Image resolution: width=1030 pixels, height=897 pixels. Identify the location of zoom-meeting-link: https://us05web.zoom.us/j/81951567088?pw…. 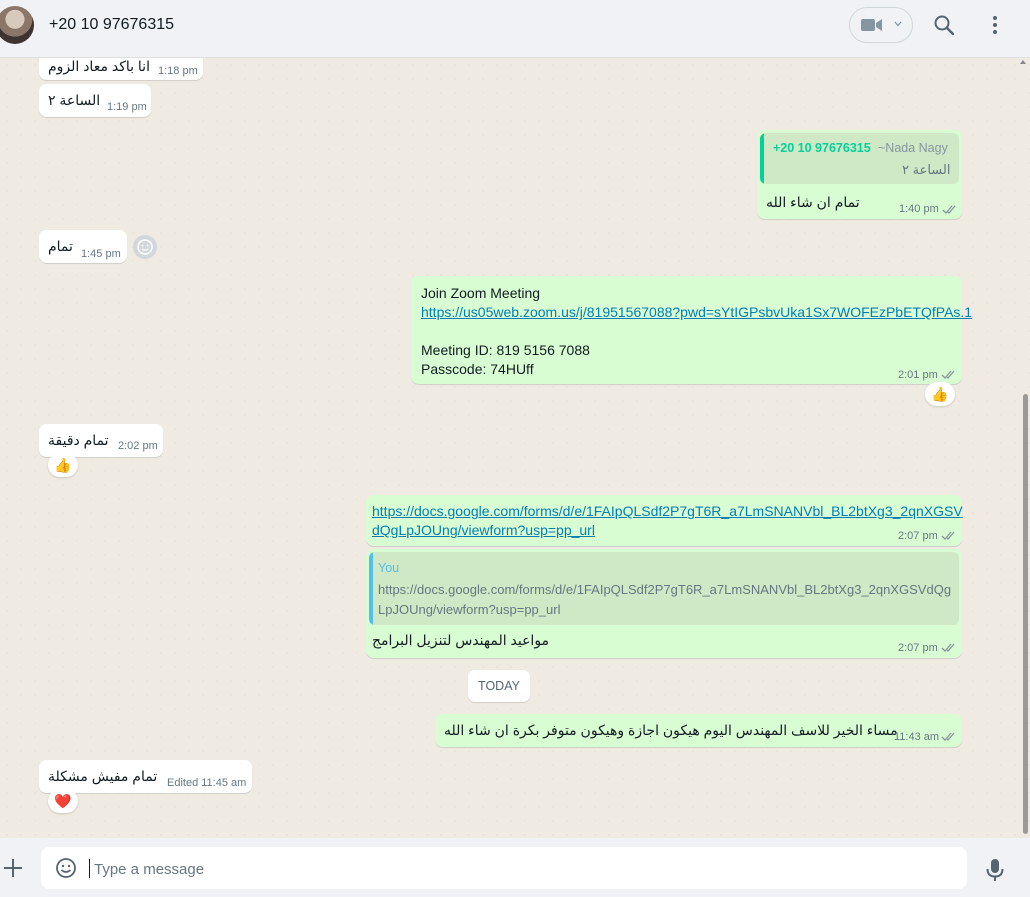
(696, 312).